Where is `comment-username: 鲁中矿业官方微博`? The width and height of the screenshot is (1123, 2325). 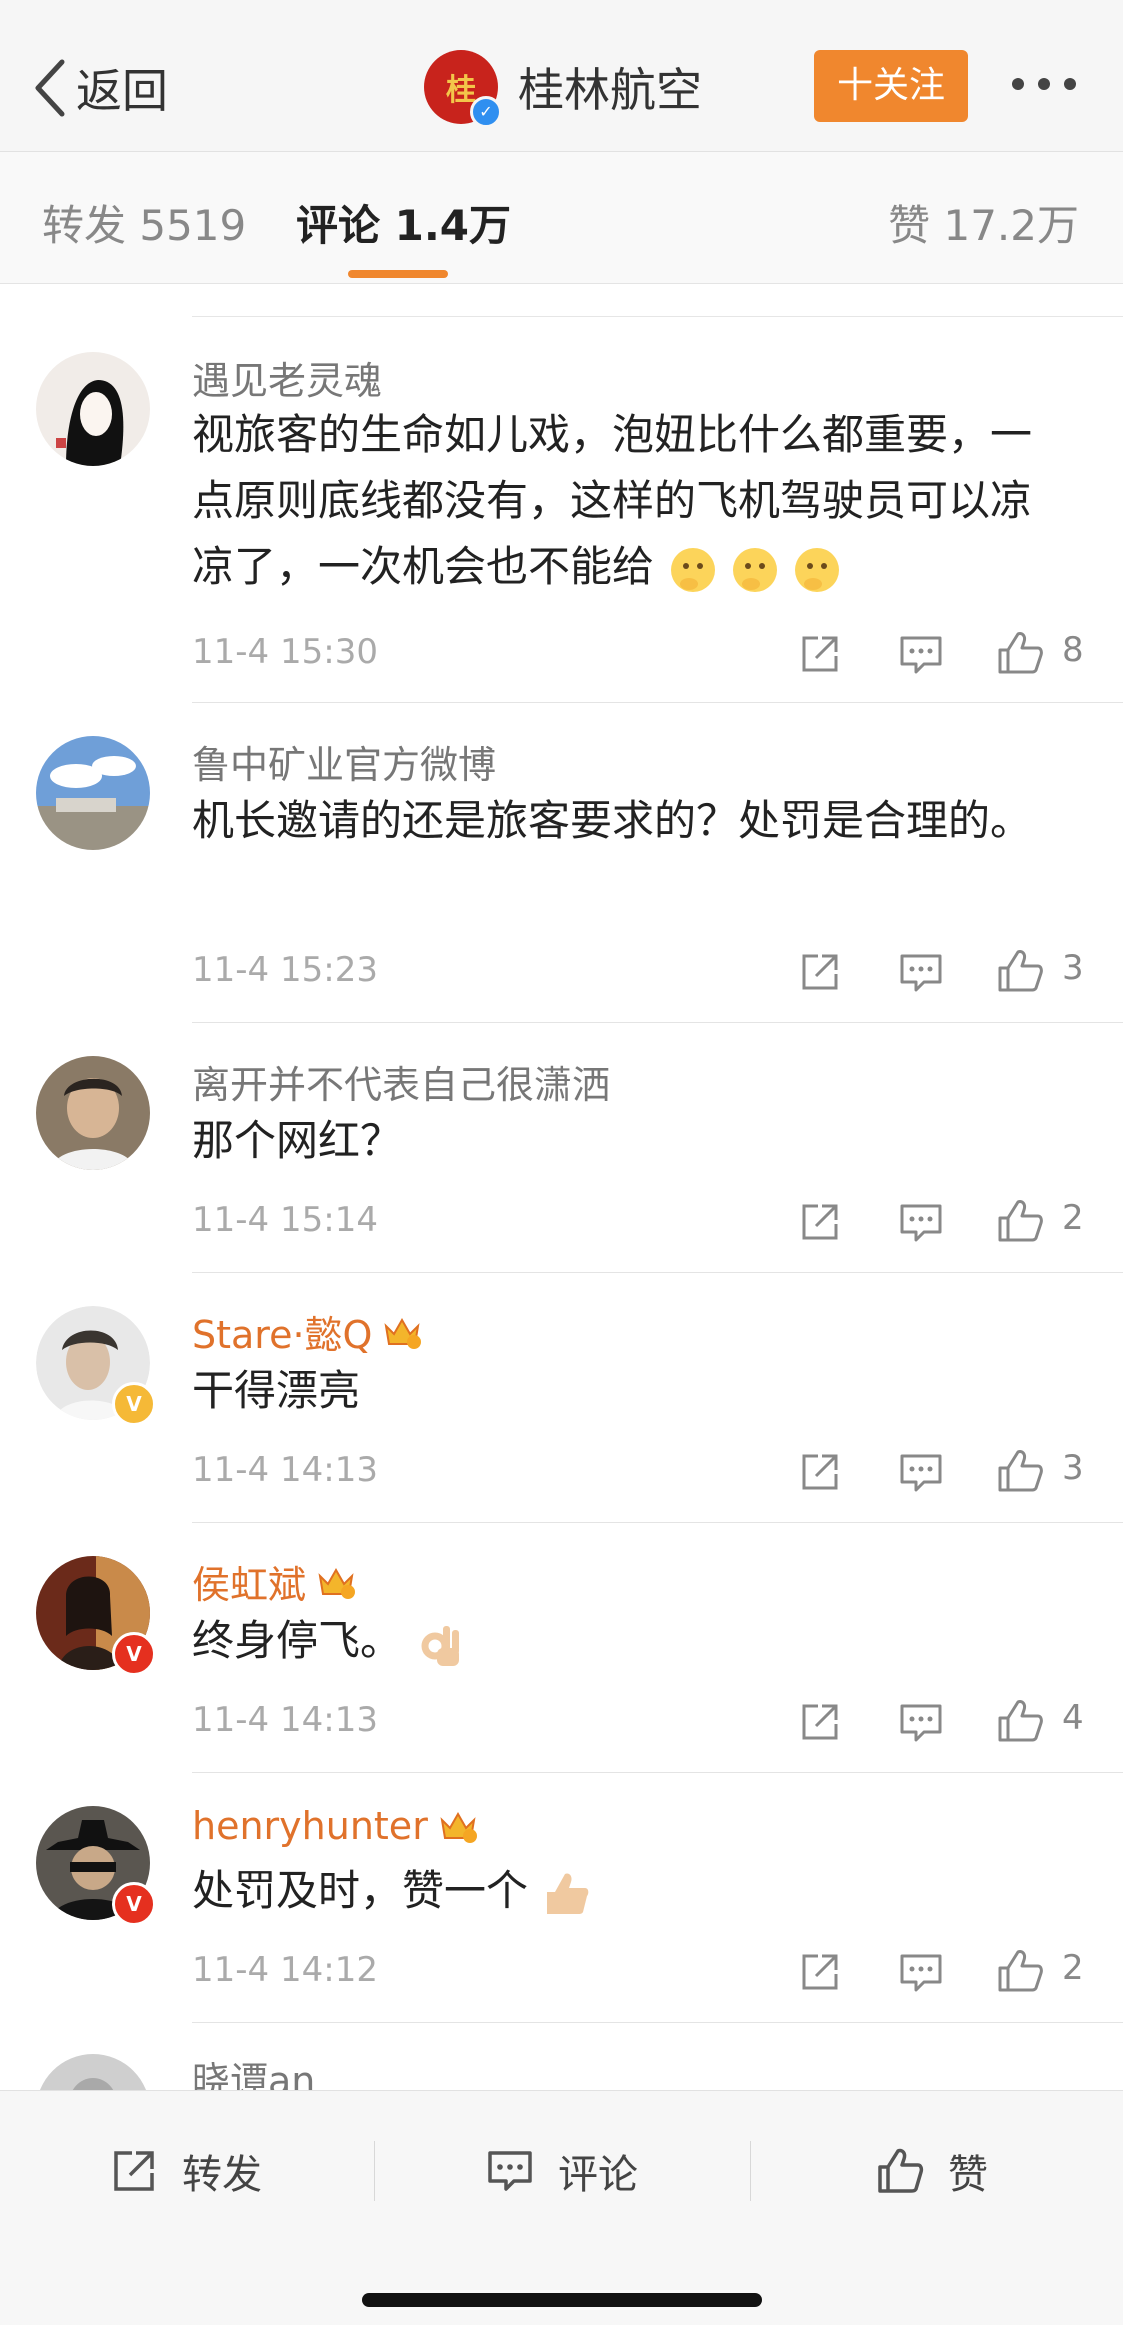
comment-username: 鲁中矿业官方微博 is located at coordinates (344, 761).